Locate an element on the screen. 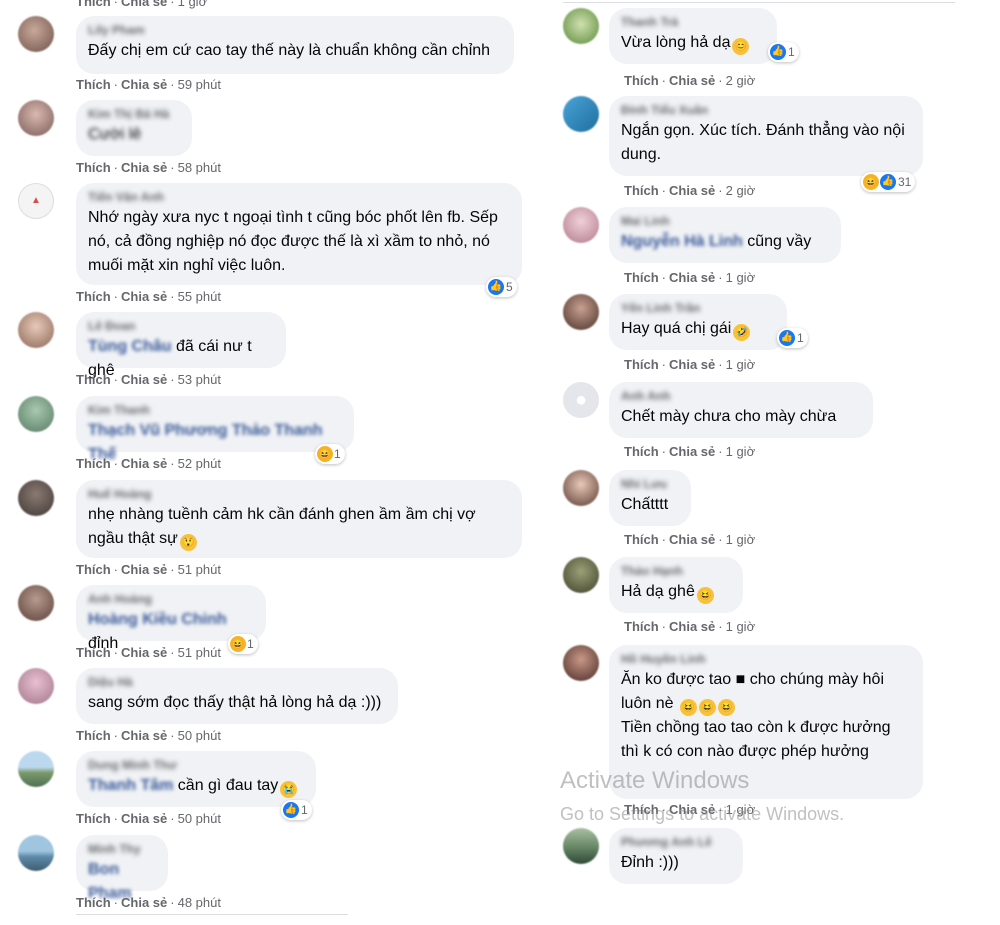 The height and width of the screenshot is (925, 1000). comment-author: Anh Anh is located at coordinates (741, 396).